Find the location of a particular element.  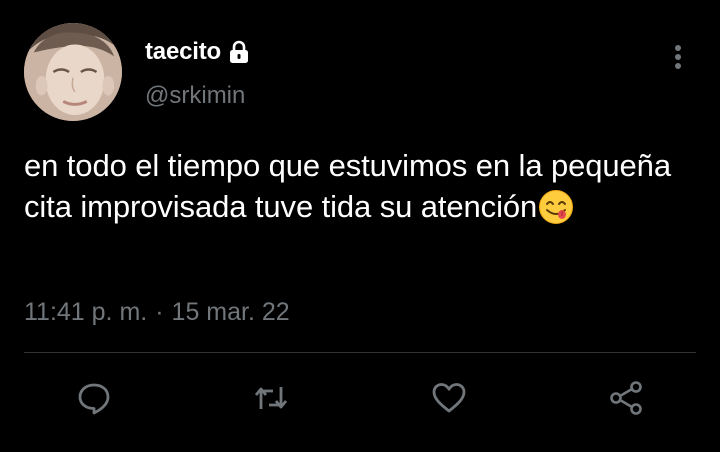

avatar is located at coordinates (73, 72).